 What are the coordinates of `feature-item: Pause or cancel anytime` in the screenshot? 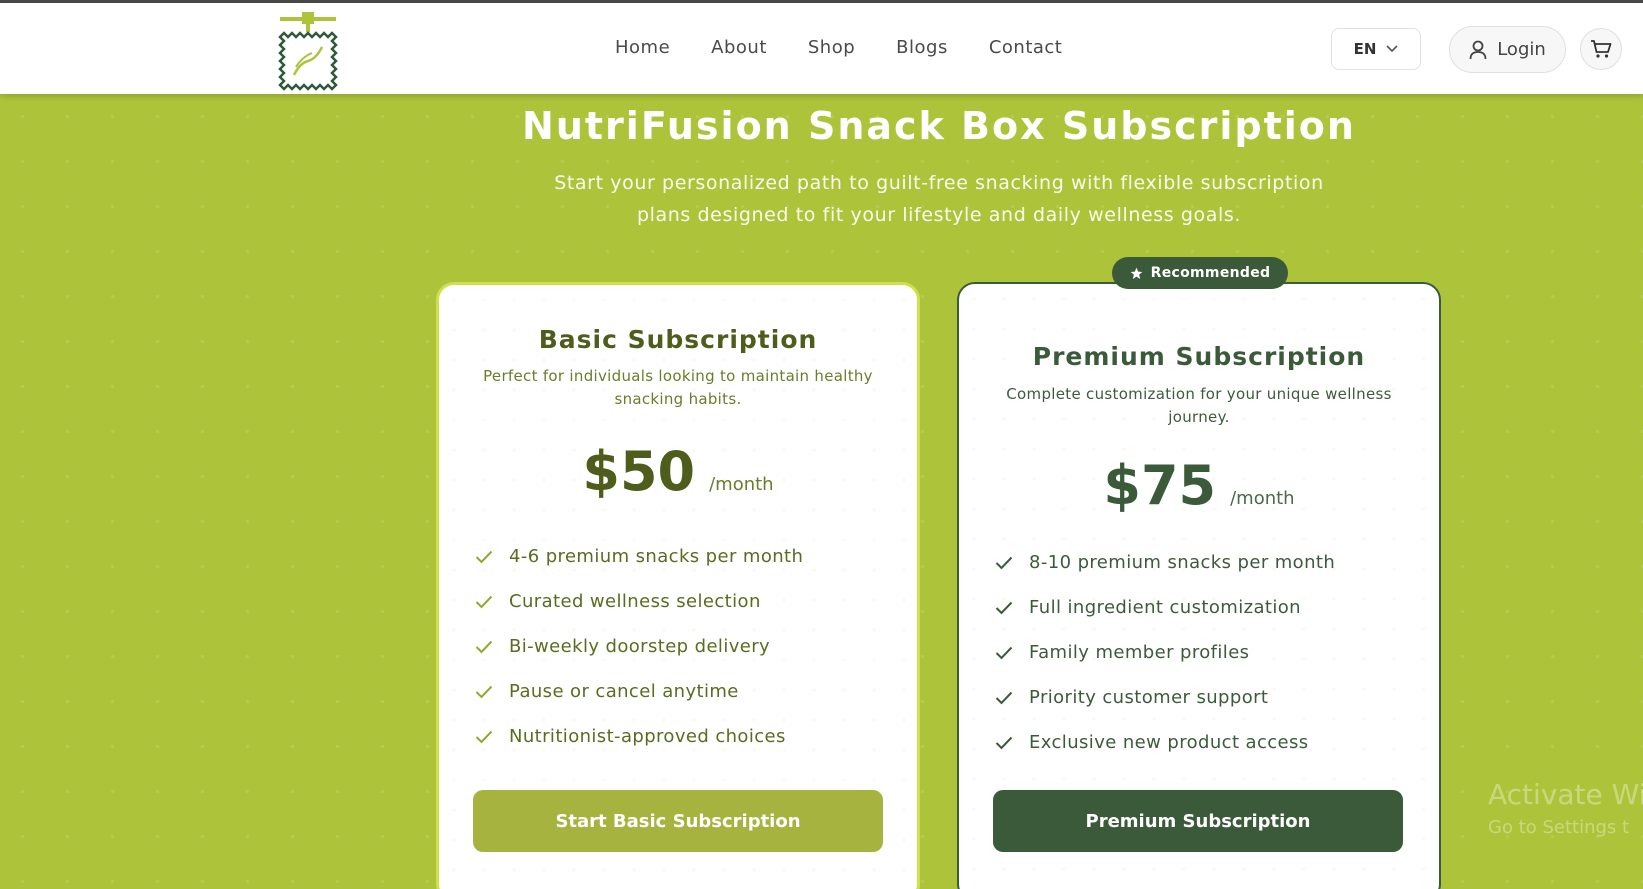 It's located at (639, 691).